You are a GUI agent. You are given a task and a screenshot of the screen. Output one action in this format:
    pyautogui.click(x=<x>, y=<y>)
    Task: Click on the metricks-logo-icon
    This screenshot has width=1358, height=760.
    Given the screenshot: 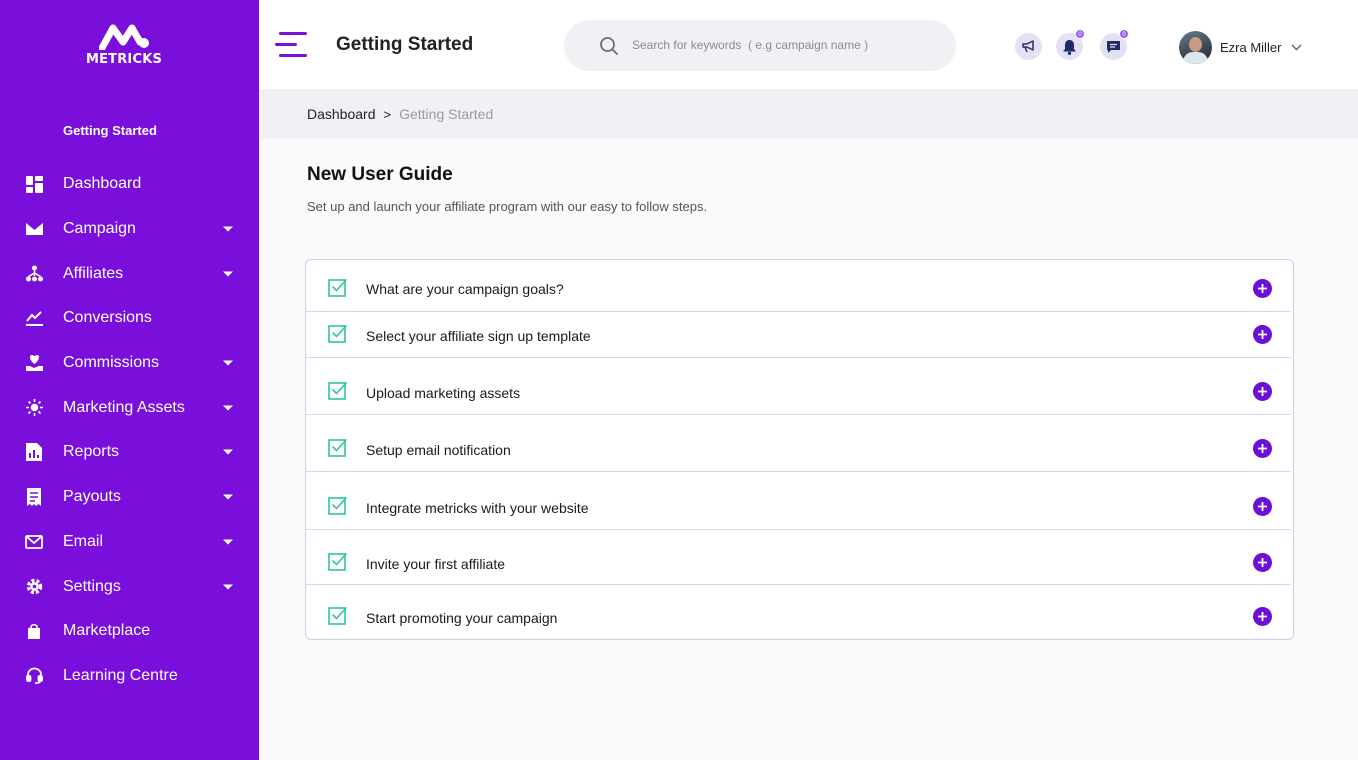 What is the action you would take?
    pyautogui.click(x=124, y=37)
    